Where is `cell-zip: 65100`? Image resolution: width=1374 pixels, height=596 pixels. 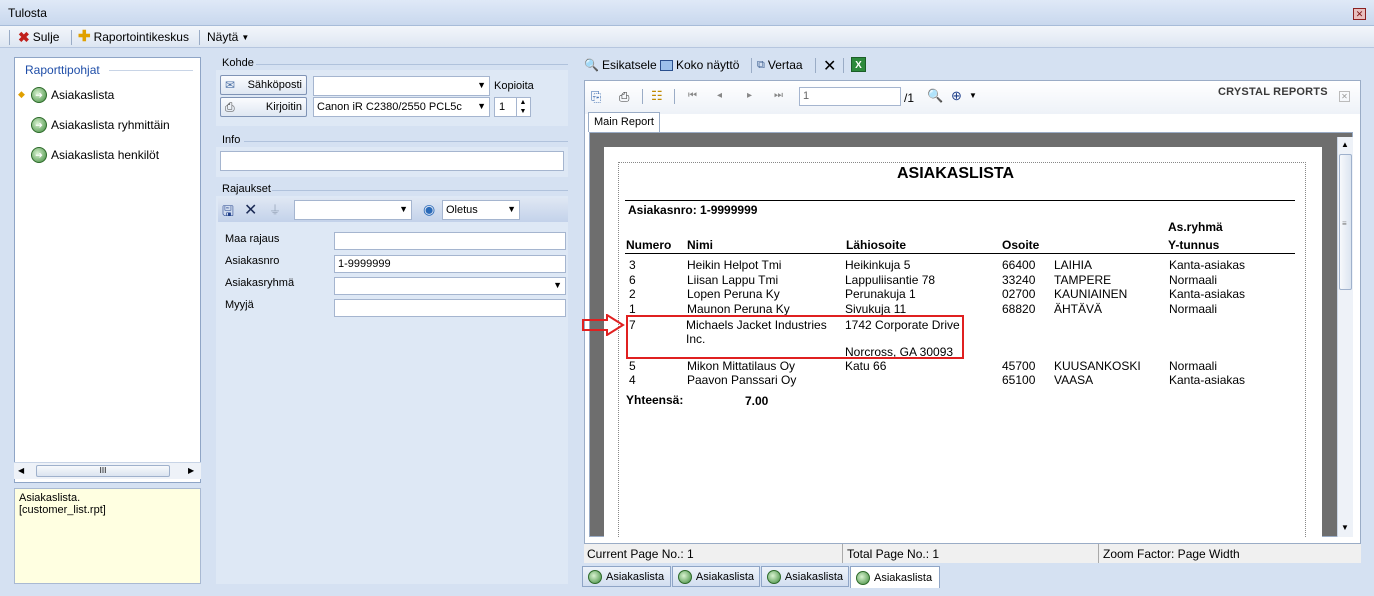
cell-zip: 65100 is located at coordinates (1019, 380).